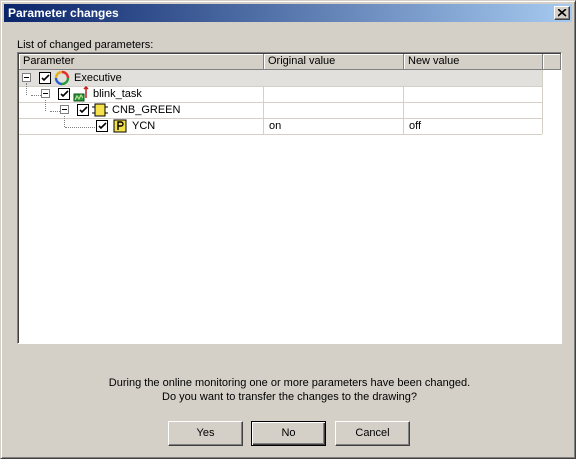  Describe the element at coordinates (372, 433) in the screenshot. I see `cancel-button: Cancel` at that location.